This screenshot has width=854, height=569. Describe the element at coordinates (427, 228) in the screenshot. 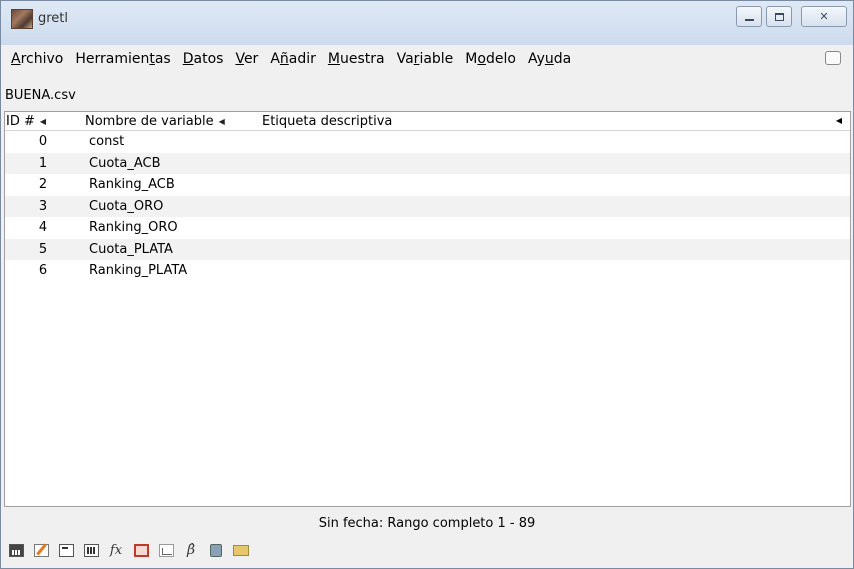

I see `table-row: 4 Ranking_ORO` at that location.